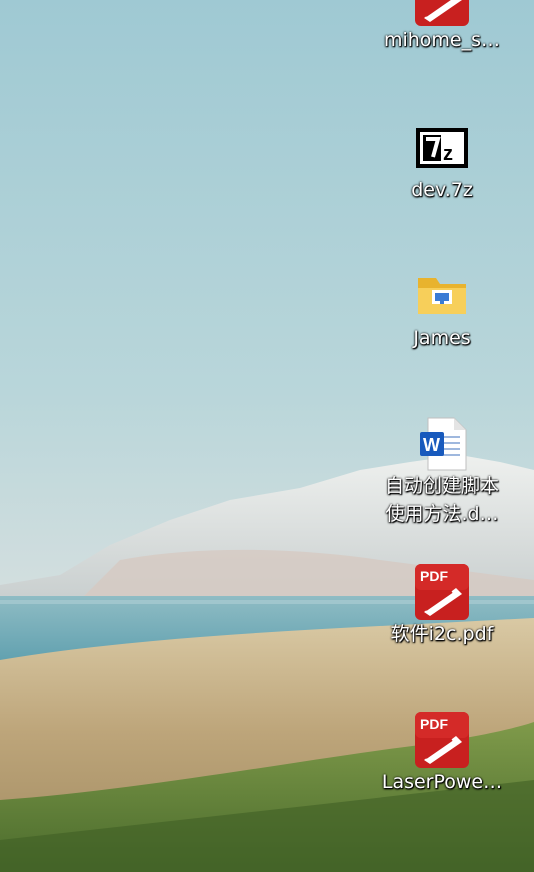  I want to click on icon-label: 软件i2c.pdf, so click(442, 634).